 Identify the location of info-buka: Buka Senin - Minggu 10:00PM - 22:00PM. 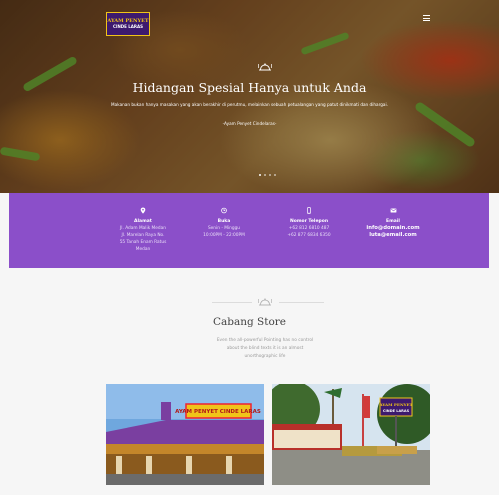
(224, 219).